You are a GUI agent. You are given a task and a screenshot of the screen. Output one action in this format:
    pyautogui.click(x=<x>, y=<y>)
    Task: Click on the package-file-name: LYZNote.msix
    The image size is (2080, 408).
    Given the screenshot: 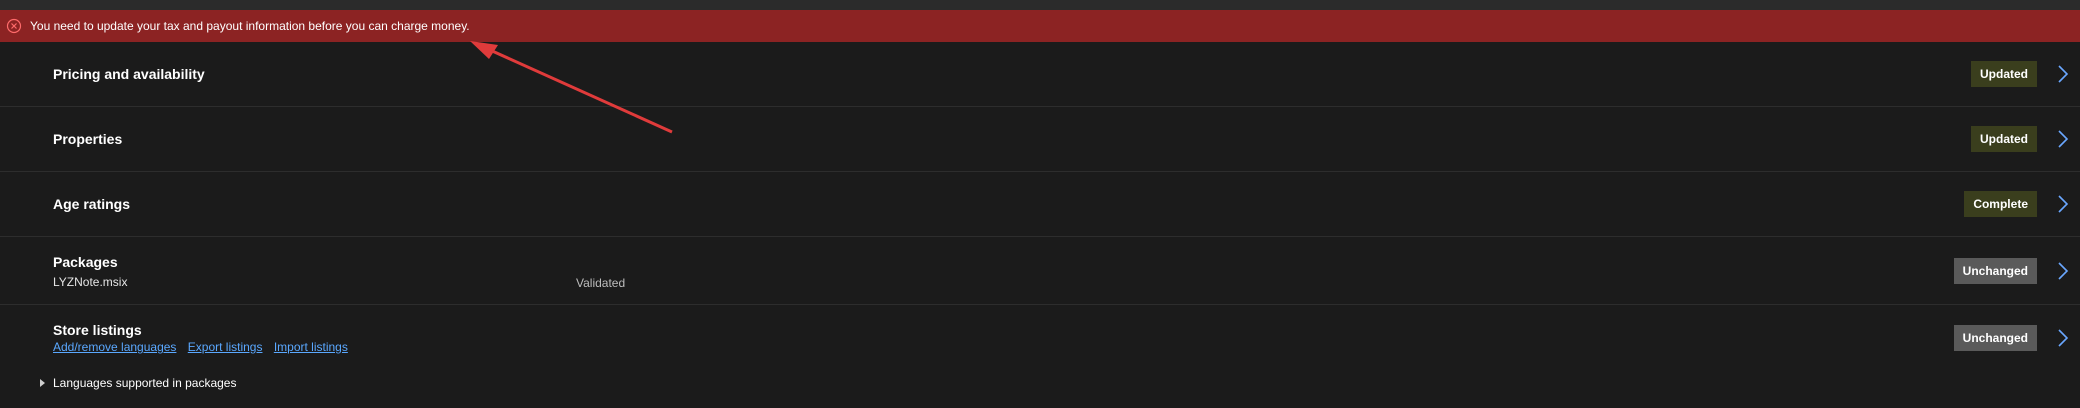 What is the action you would take?
    pyautogui.click(x=90, y=282)
    